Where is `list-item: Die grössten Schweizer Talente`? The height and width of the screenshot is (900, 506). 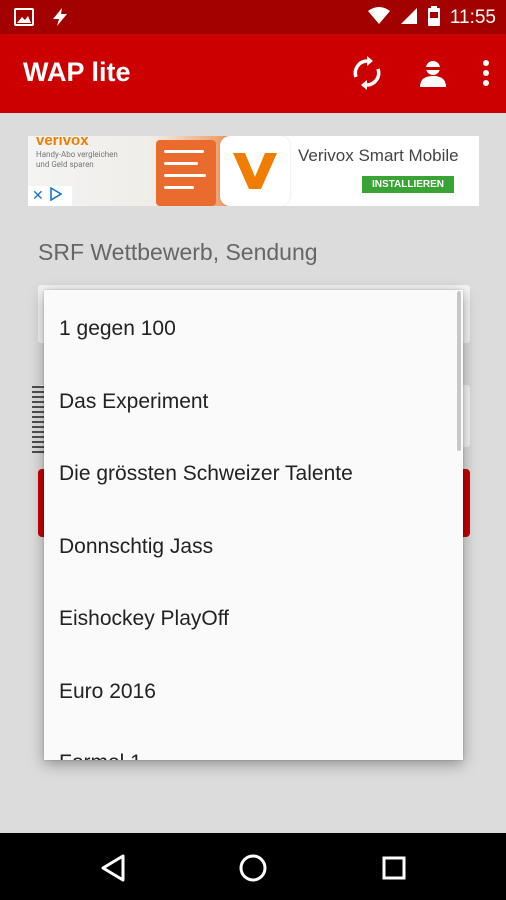 list-item: Die grössten Schweizer Talente is located at coordinates (253, 473).